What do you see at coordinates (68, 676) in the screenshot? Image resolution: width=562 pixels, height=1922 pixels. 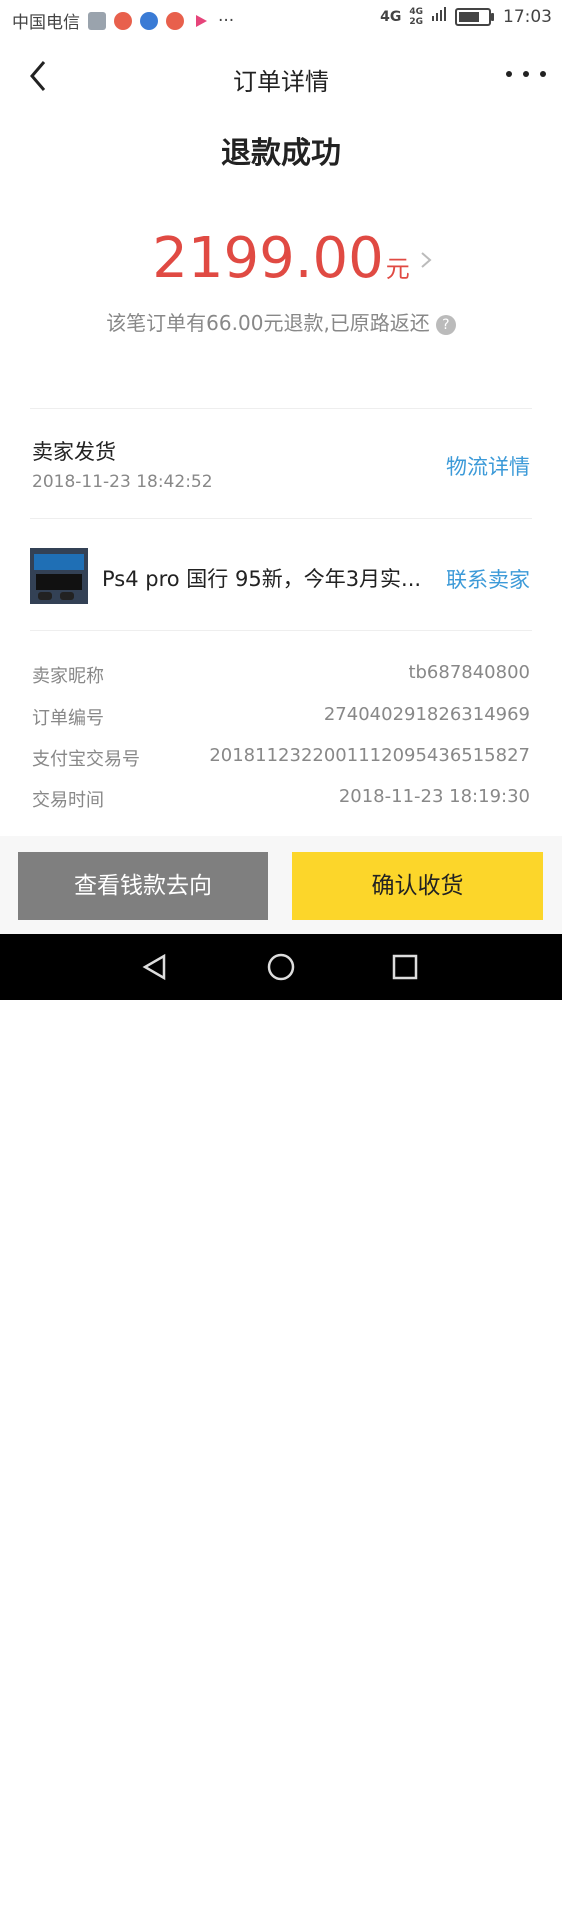 I see `detail-key: 卖家昵称` at bounding box center [68, 676].